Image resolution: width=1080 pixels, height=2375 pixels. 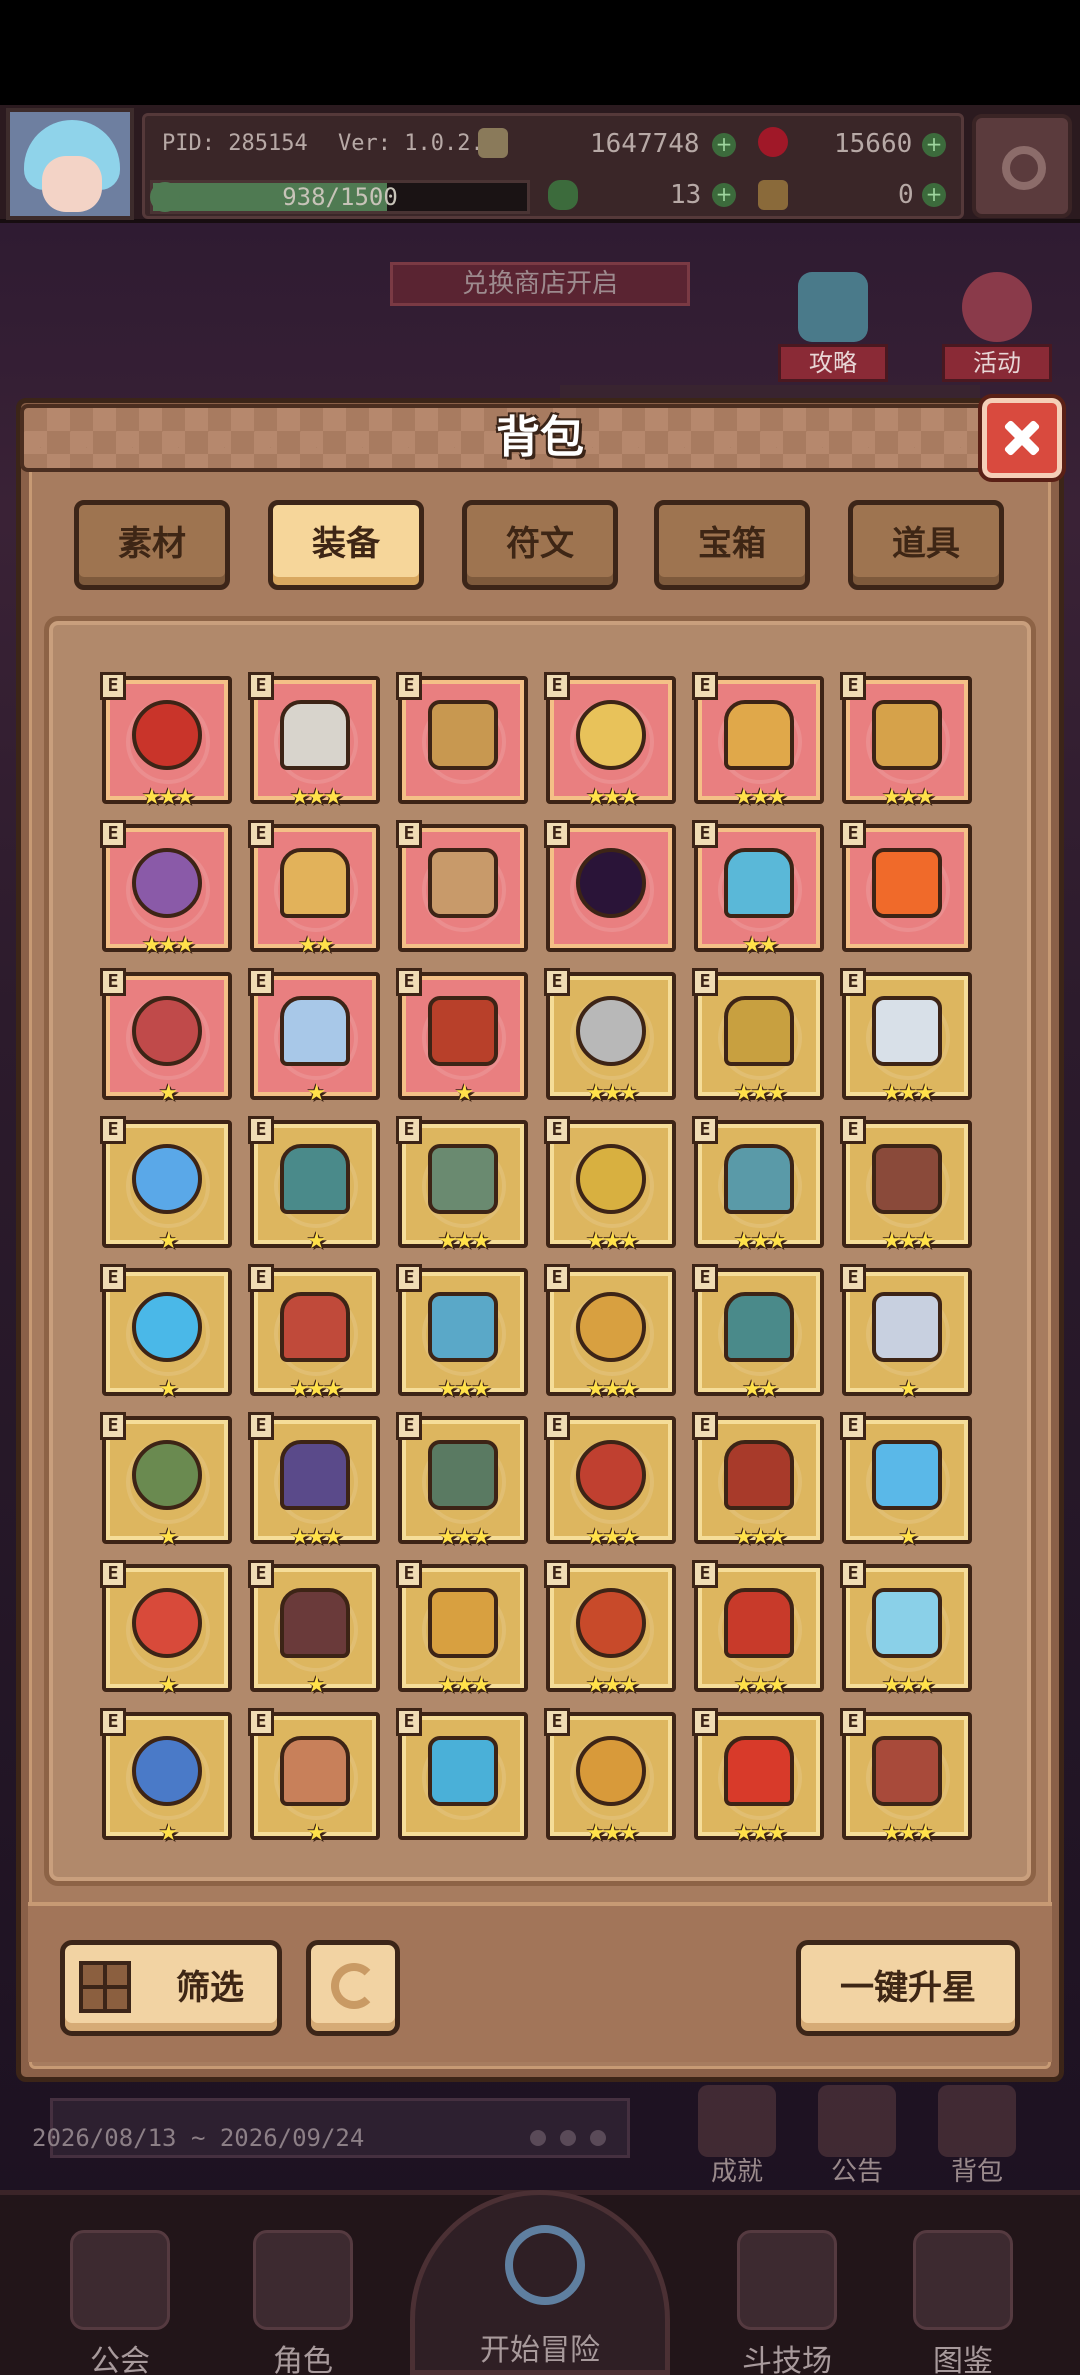 What do you see at coordinates (907, 1031) in the screenshot?
I see `silver-wand-icon` at bounding box center [907, 1031].